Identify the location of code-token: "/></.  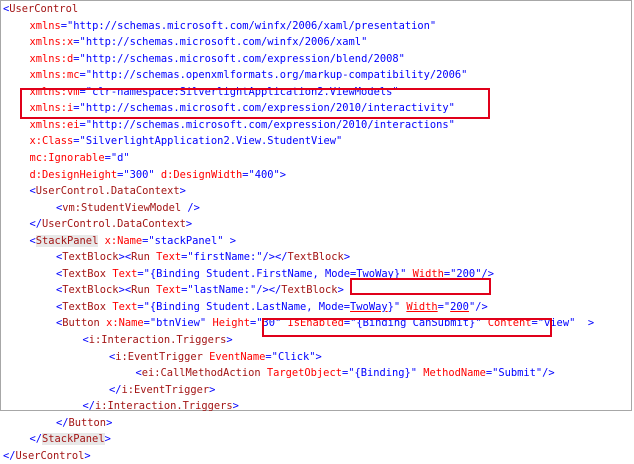
(272, 257).